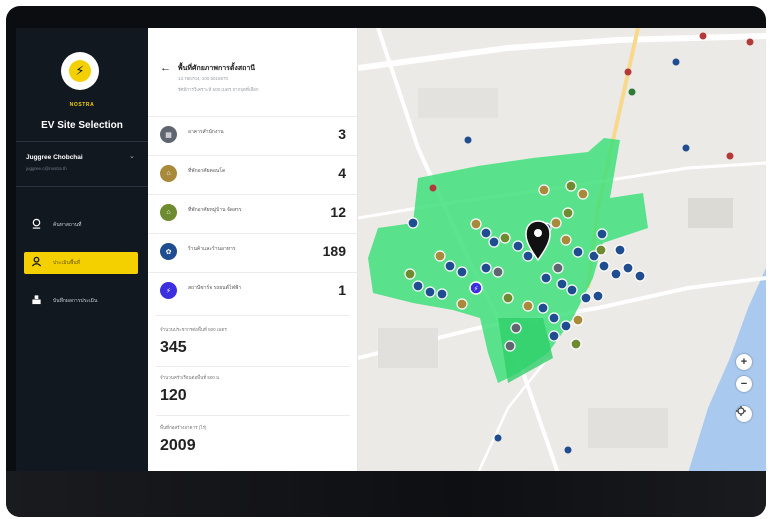  Describe the element at coordinates (203, 78) in the screenshot. I see `panel-coordinates: 13.766704, 100.5016970` at that location.